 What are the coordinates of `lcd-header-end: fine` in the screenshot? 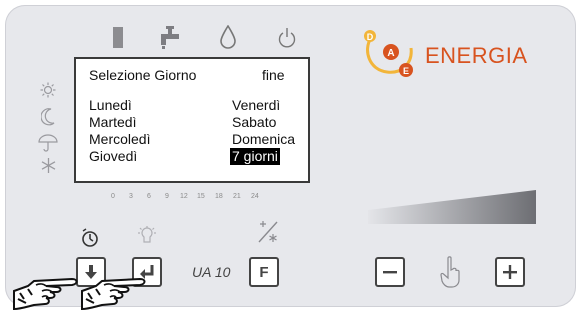 It's located at (273, 75).